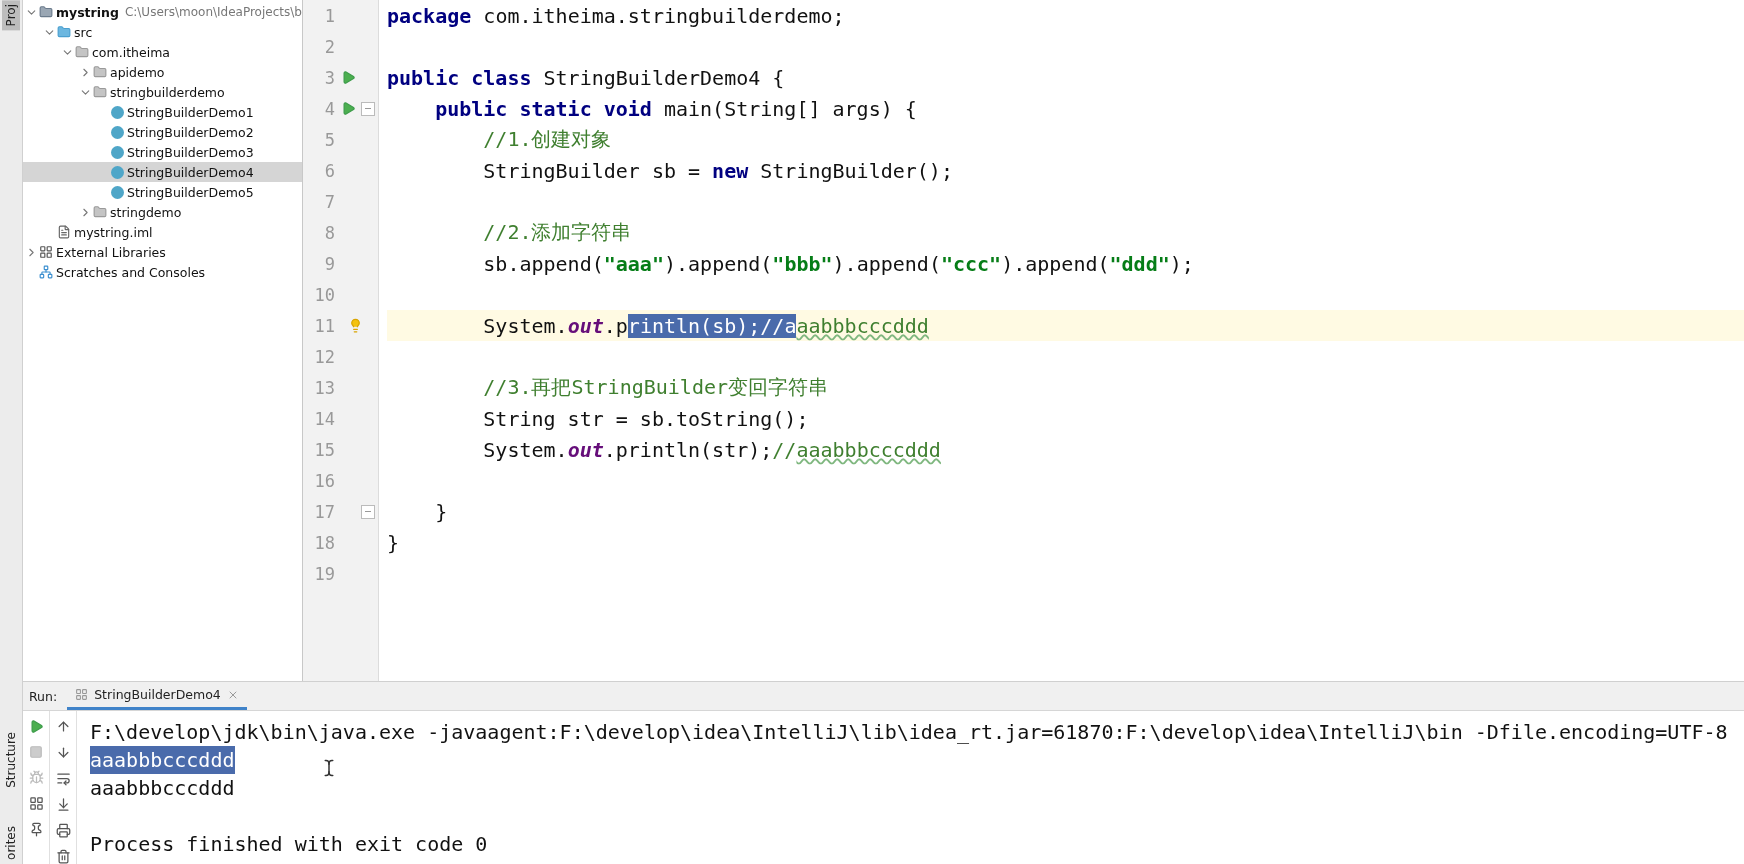 This screenshot has width=1744, height=864. What do you see at coordinates (11, 760) in the screenshot?
I see `tool-window-tab: Structure` at bounding box center [11, 760].